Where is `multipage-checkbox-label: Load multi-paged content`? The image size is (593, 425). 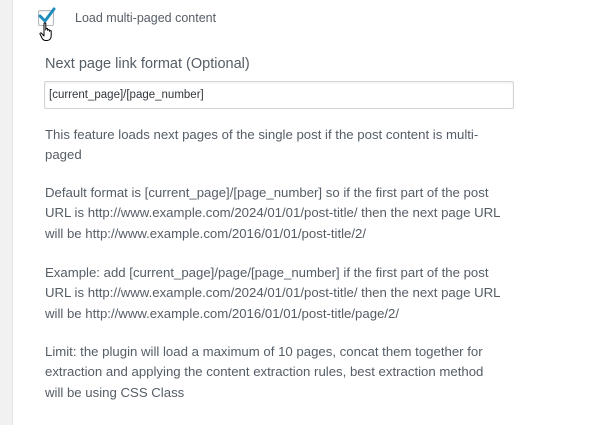
multipage-checkbox-label: Load multi-paged content is located at coordinates (146, 18).